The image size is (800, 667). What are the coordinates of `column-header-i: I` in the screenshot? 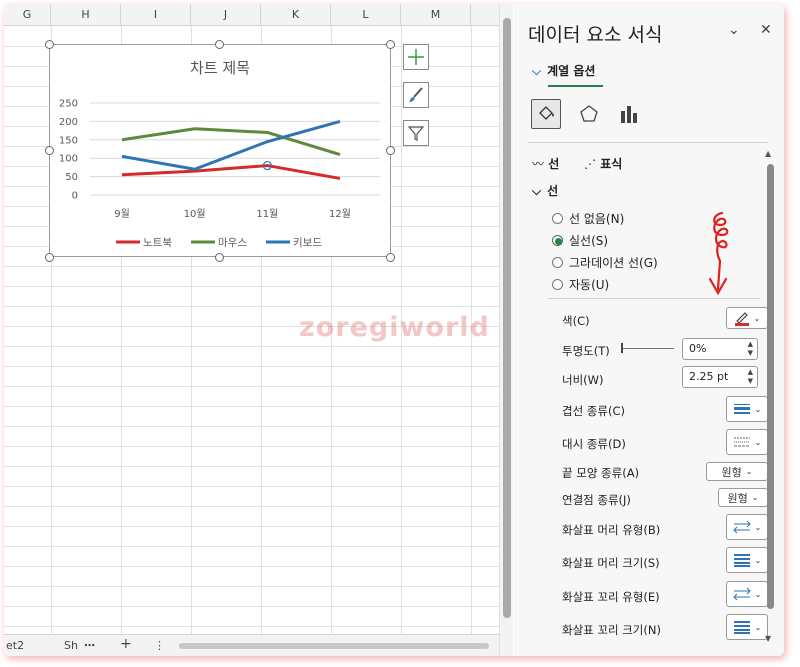 It's located at (156, 15).